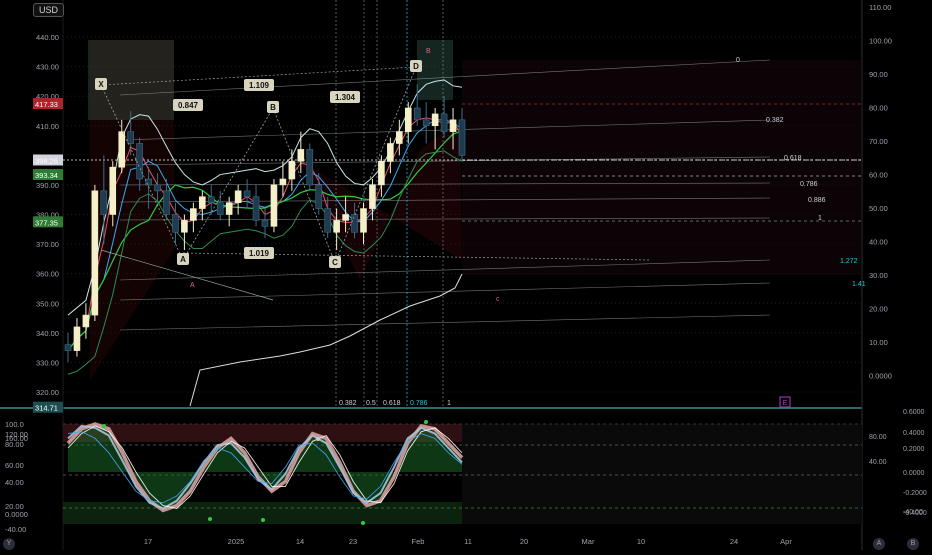  What do you see at coordinates (14, 465) in the screenshot?
I see `osc-left-axis-tick: 60.00` at bounding box center [14, 465].